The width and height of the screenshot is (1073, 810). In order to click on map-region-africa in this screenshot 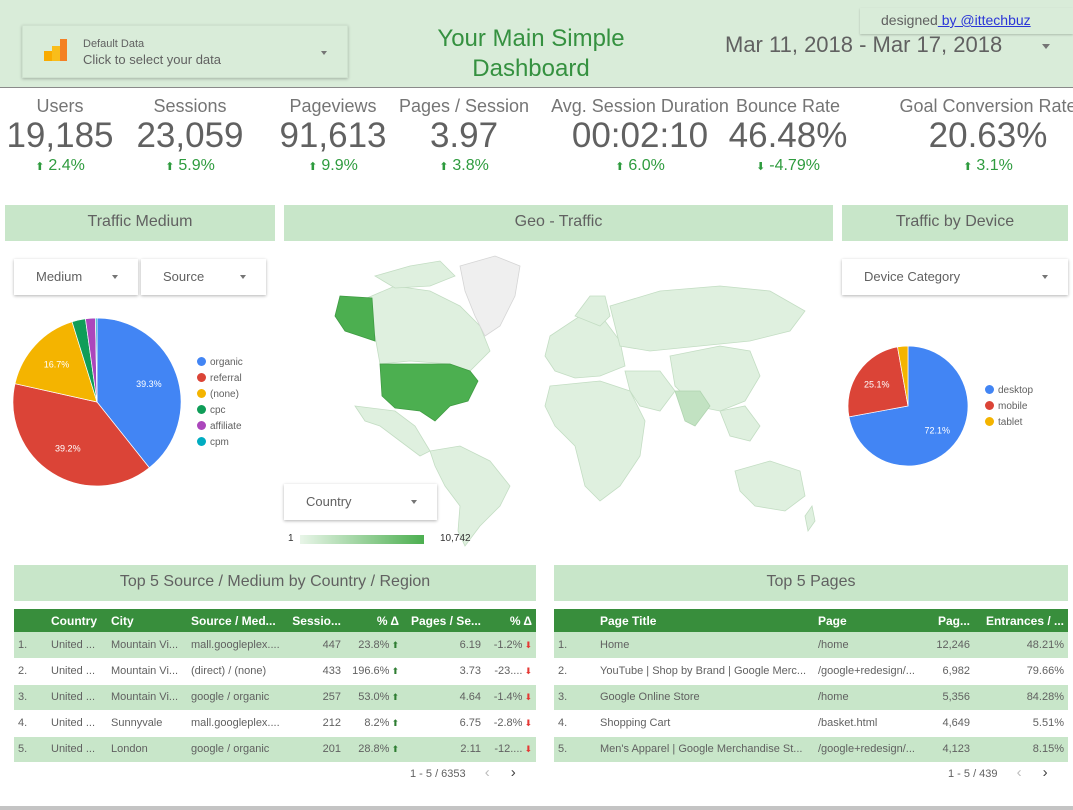, I will do `click(595, 441)`.